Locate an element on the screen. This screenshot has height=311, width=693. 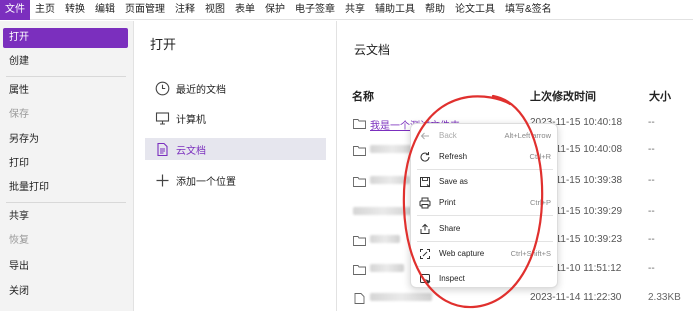
location-cloud-docs: 云文档 is located at coordinates (235, 149).